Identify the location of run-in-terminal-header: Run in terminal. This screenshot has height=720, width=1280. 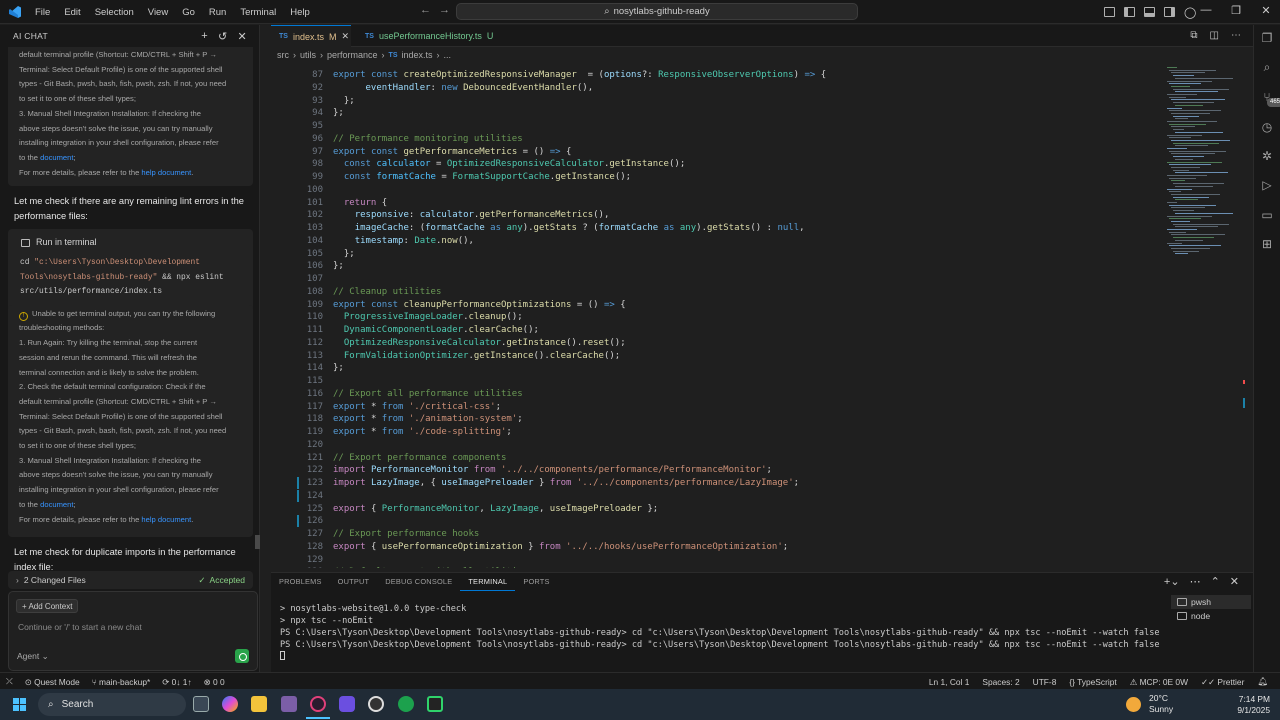
(130, 242).